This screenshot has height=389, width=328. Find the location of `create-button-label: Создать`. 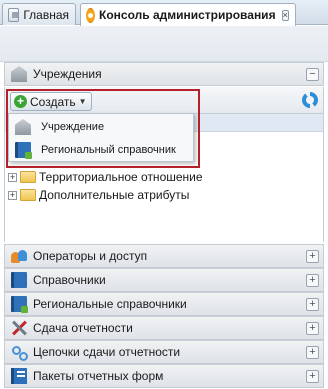

create-button-label: Создать is located at coordinates (53, 101).